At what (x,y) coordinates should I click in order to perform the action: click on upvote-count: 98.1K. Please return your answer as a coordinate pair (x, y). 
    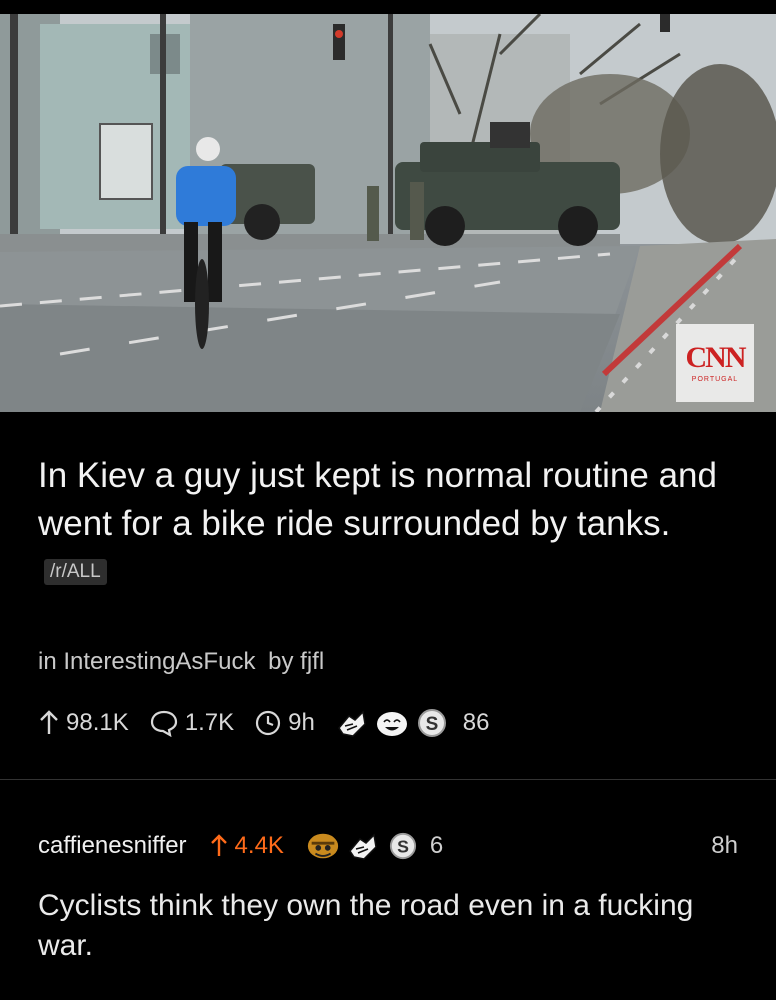
    Looking at the image, I should click on (97, 722).